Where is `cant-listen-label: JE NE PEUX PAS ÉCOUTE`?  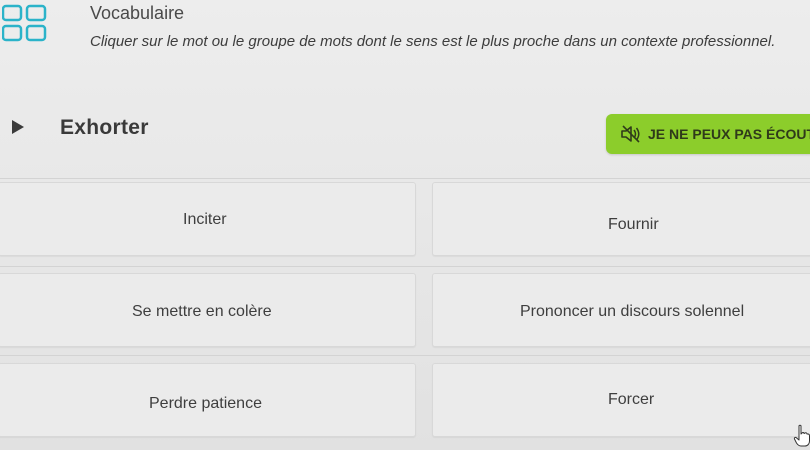 cant-listen-label: JE NE PEUX PAS ÉCOUTE is located at coordinates (729, 134).